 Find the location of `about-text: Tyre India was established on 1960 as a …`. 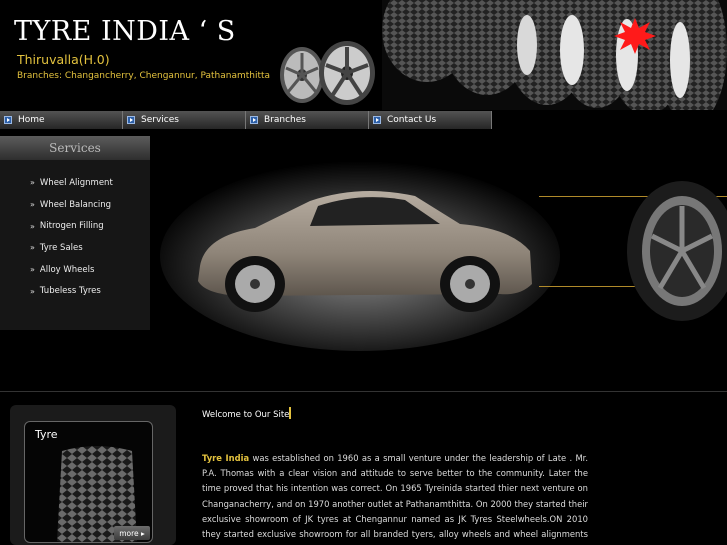

about-text: Tyre India was established on 1960 as a … is located at coordinates (395, 498).